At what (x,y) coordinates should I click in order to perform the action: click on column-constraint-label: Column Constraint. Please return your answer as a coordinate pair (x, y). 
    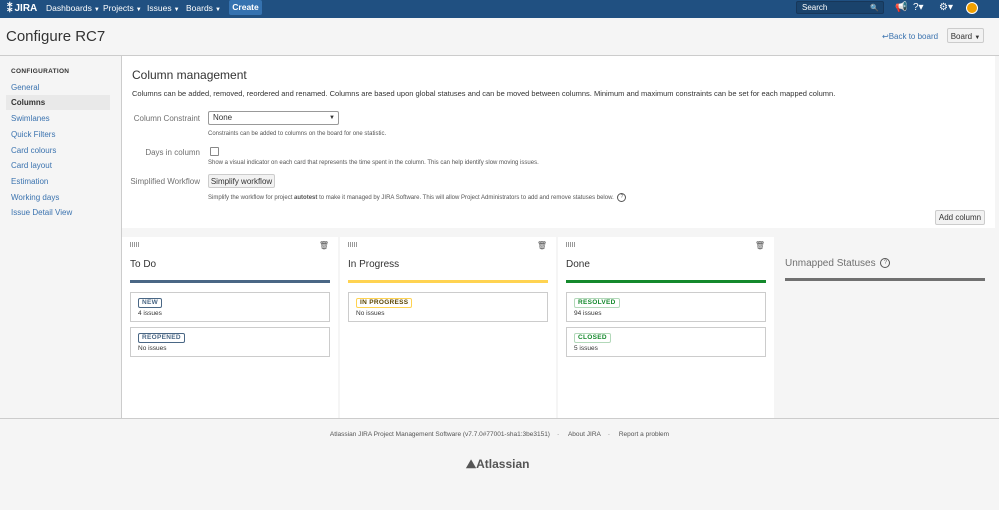
    Looking at the image, I should click on (166, 118).